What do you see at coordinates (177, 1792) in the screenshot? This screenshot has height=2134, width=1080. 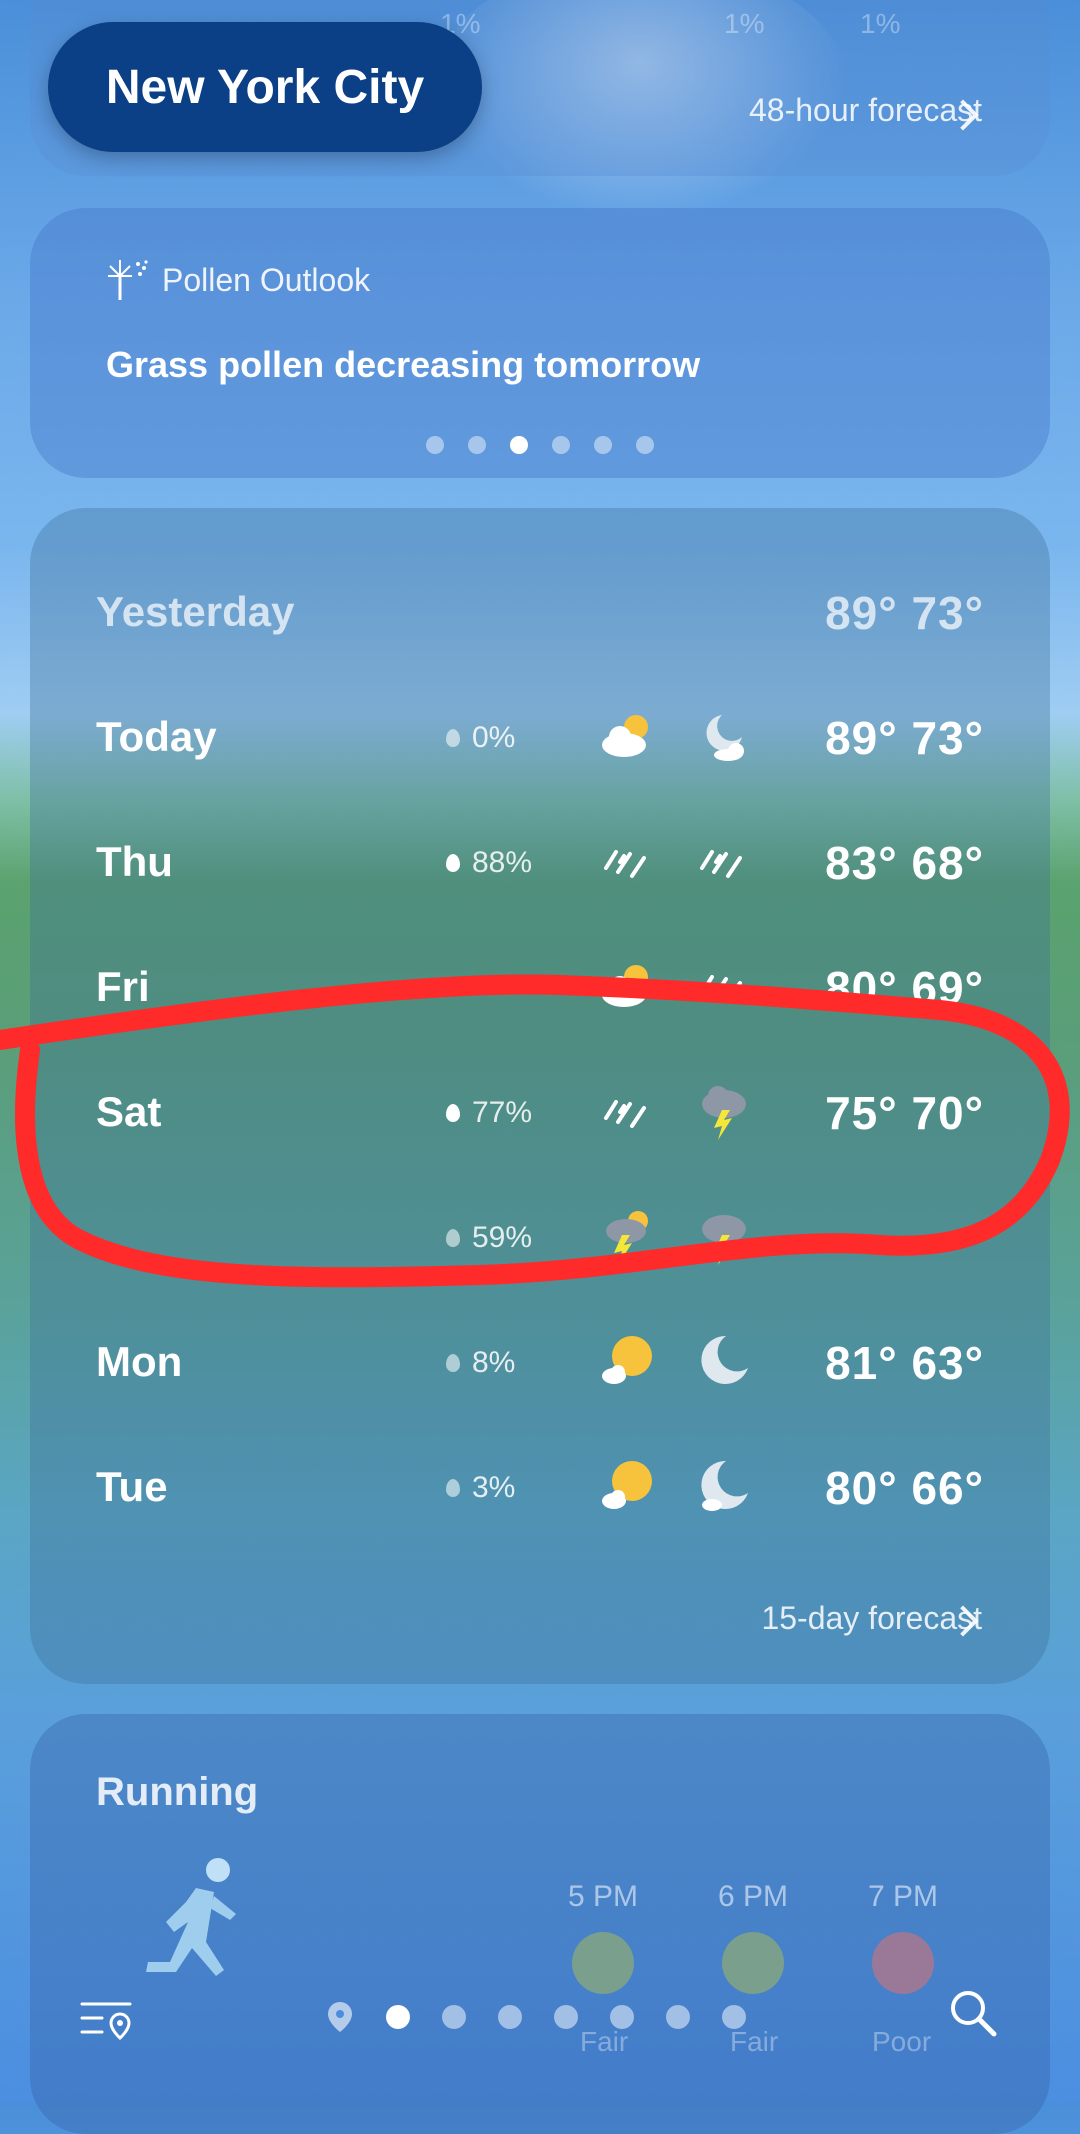 I see `running-title: Running` at bounding box center [177, 1792].